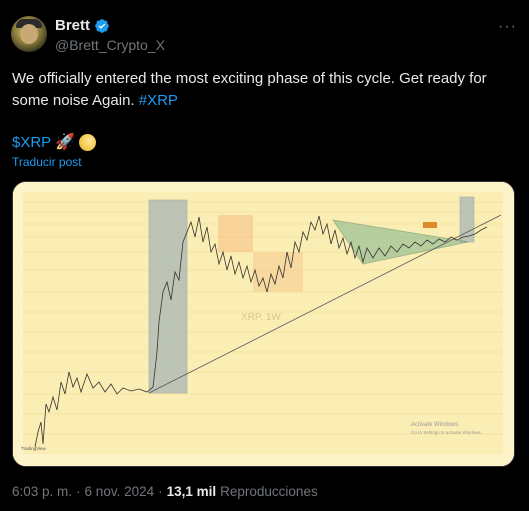 Image resolution: width=529 pixels, height=511 pixels. Describe the element at coordinates (263, 187) in the screenshot. I see `chart-toolbar` at that location.